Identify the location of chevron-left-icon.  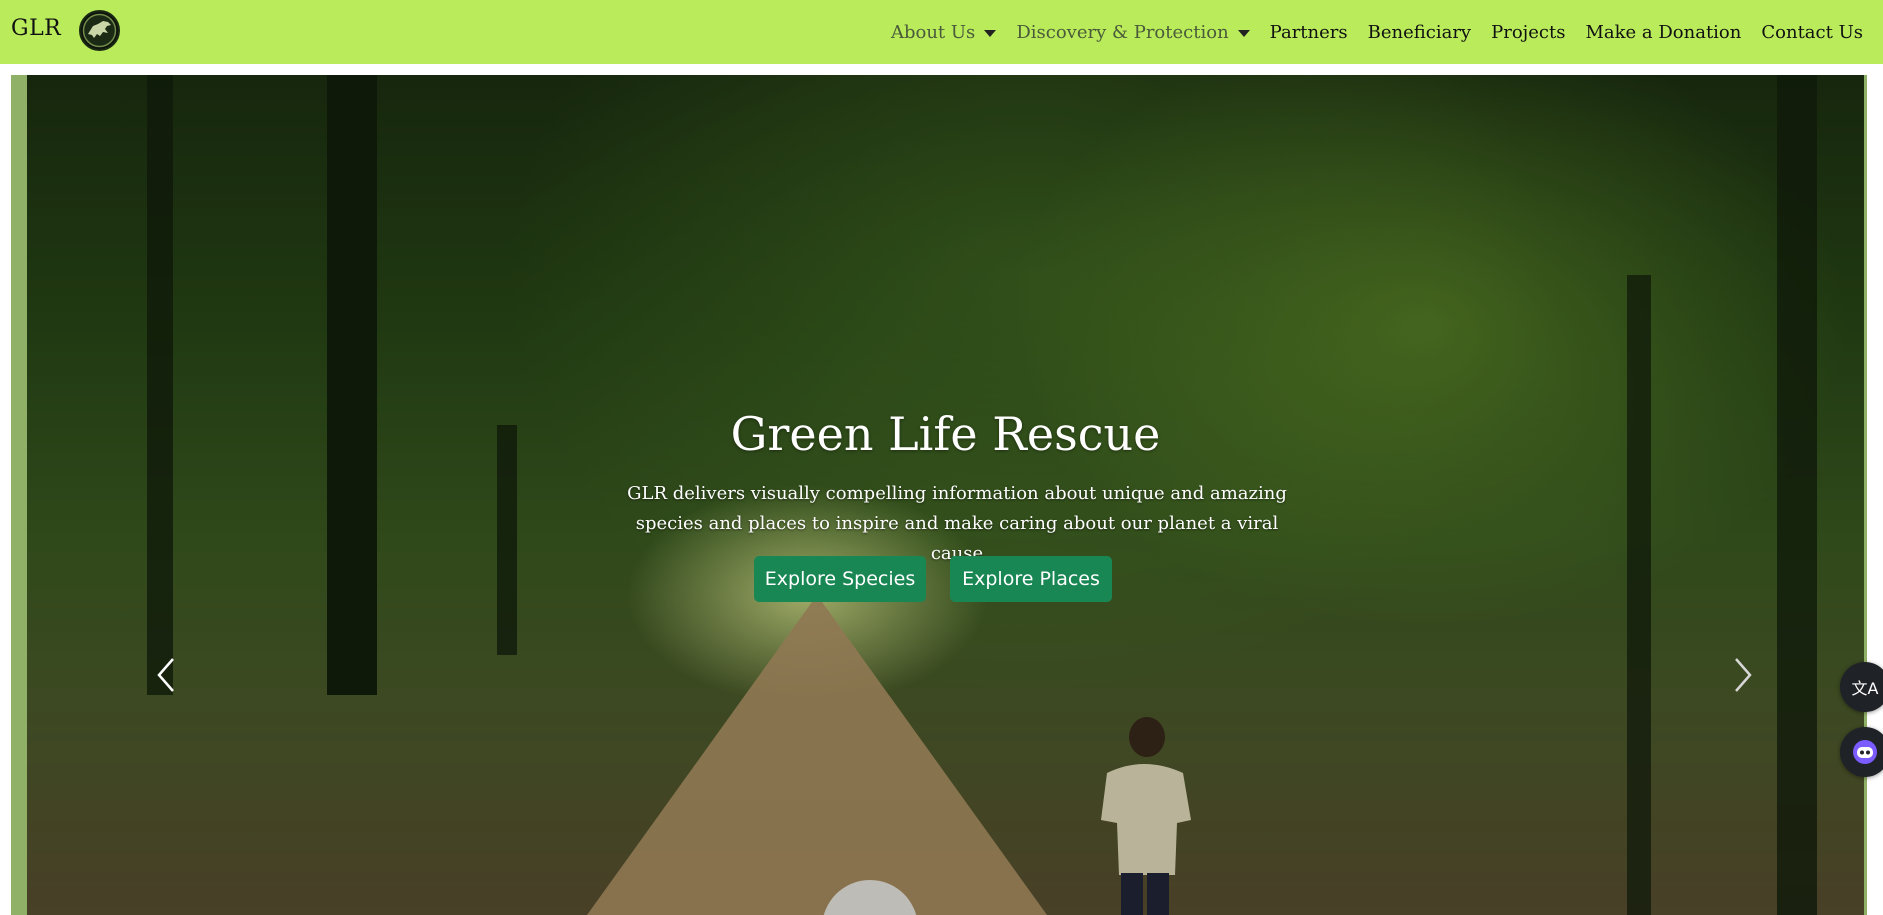
(165, 675).